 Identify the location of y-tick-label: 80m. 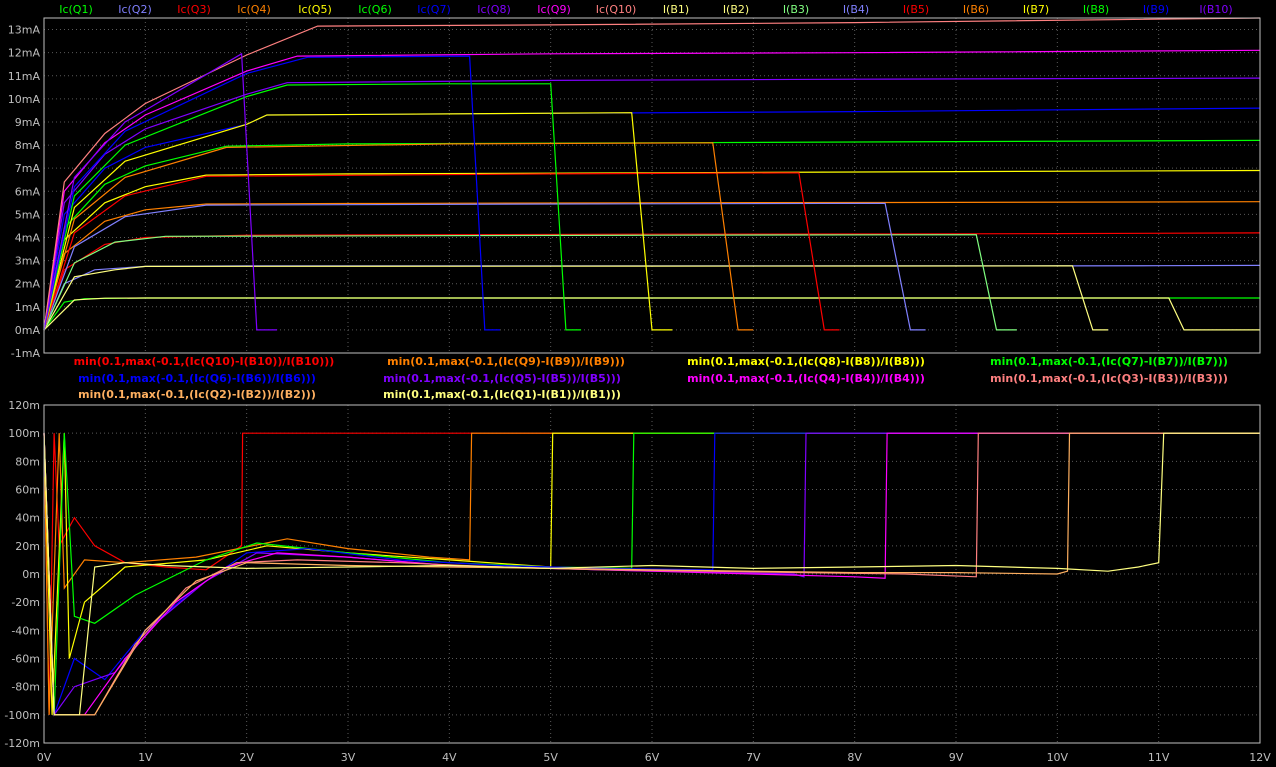
(27, 461).